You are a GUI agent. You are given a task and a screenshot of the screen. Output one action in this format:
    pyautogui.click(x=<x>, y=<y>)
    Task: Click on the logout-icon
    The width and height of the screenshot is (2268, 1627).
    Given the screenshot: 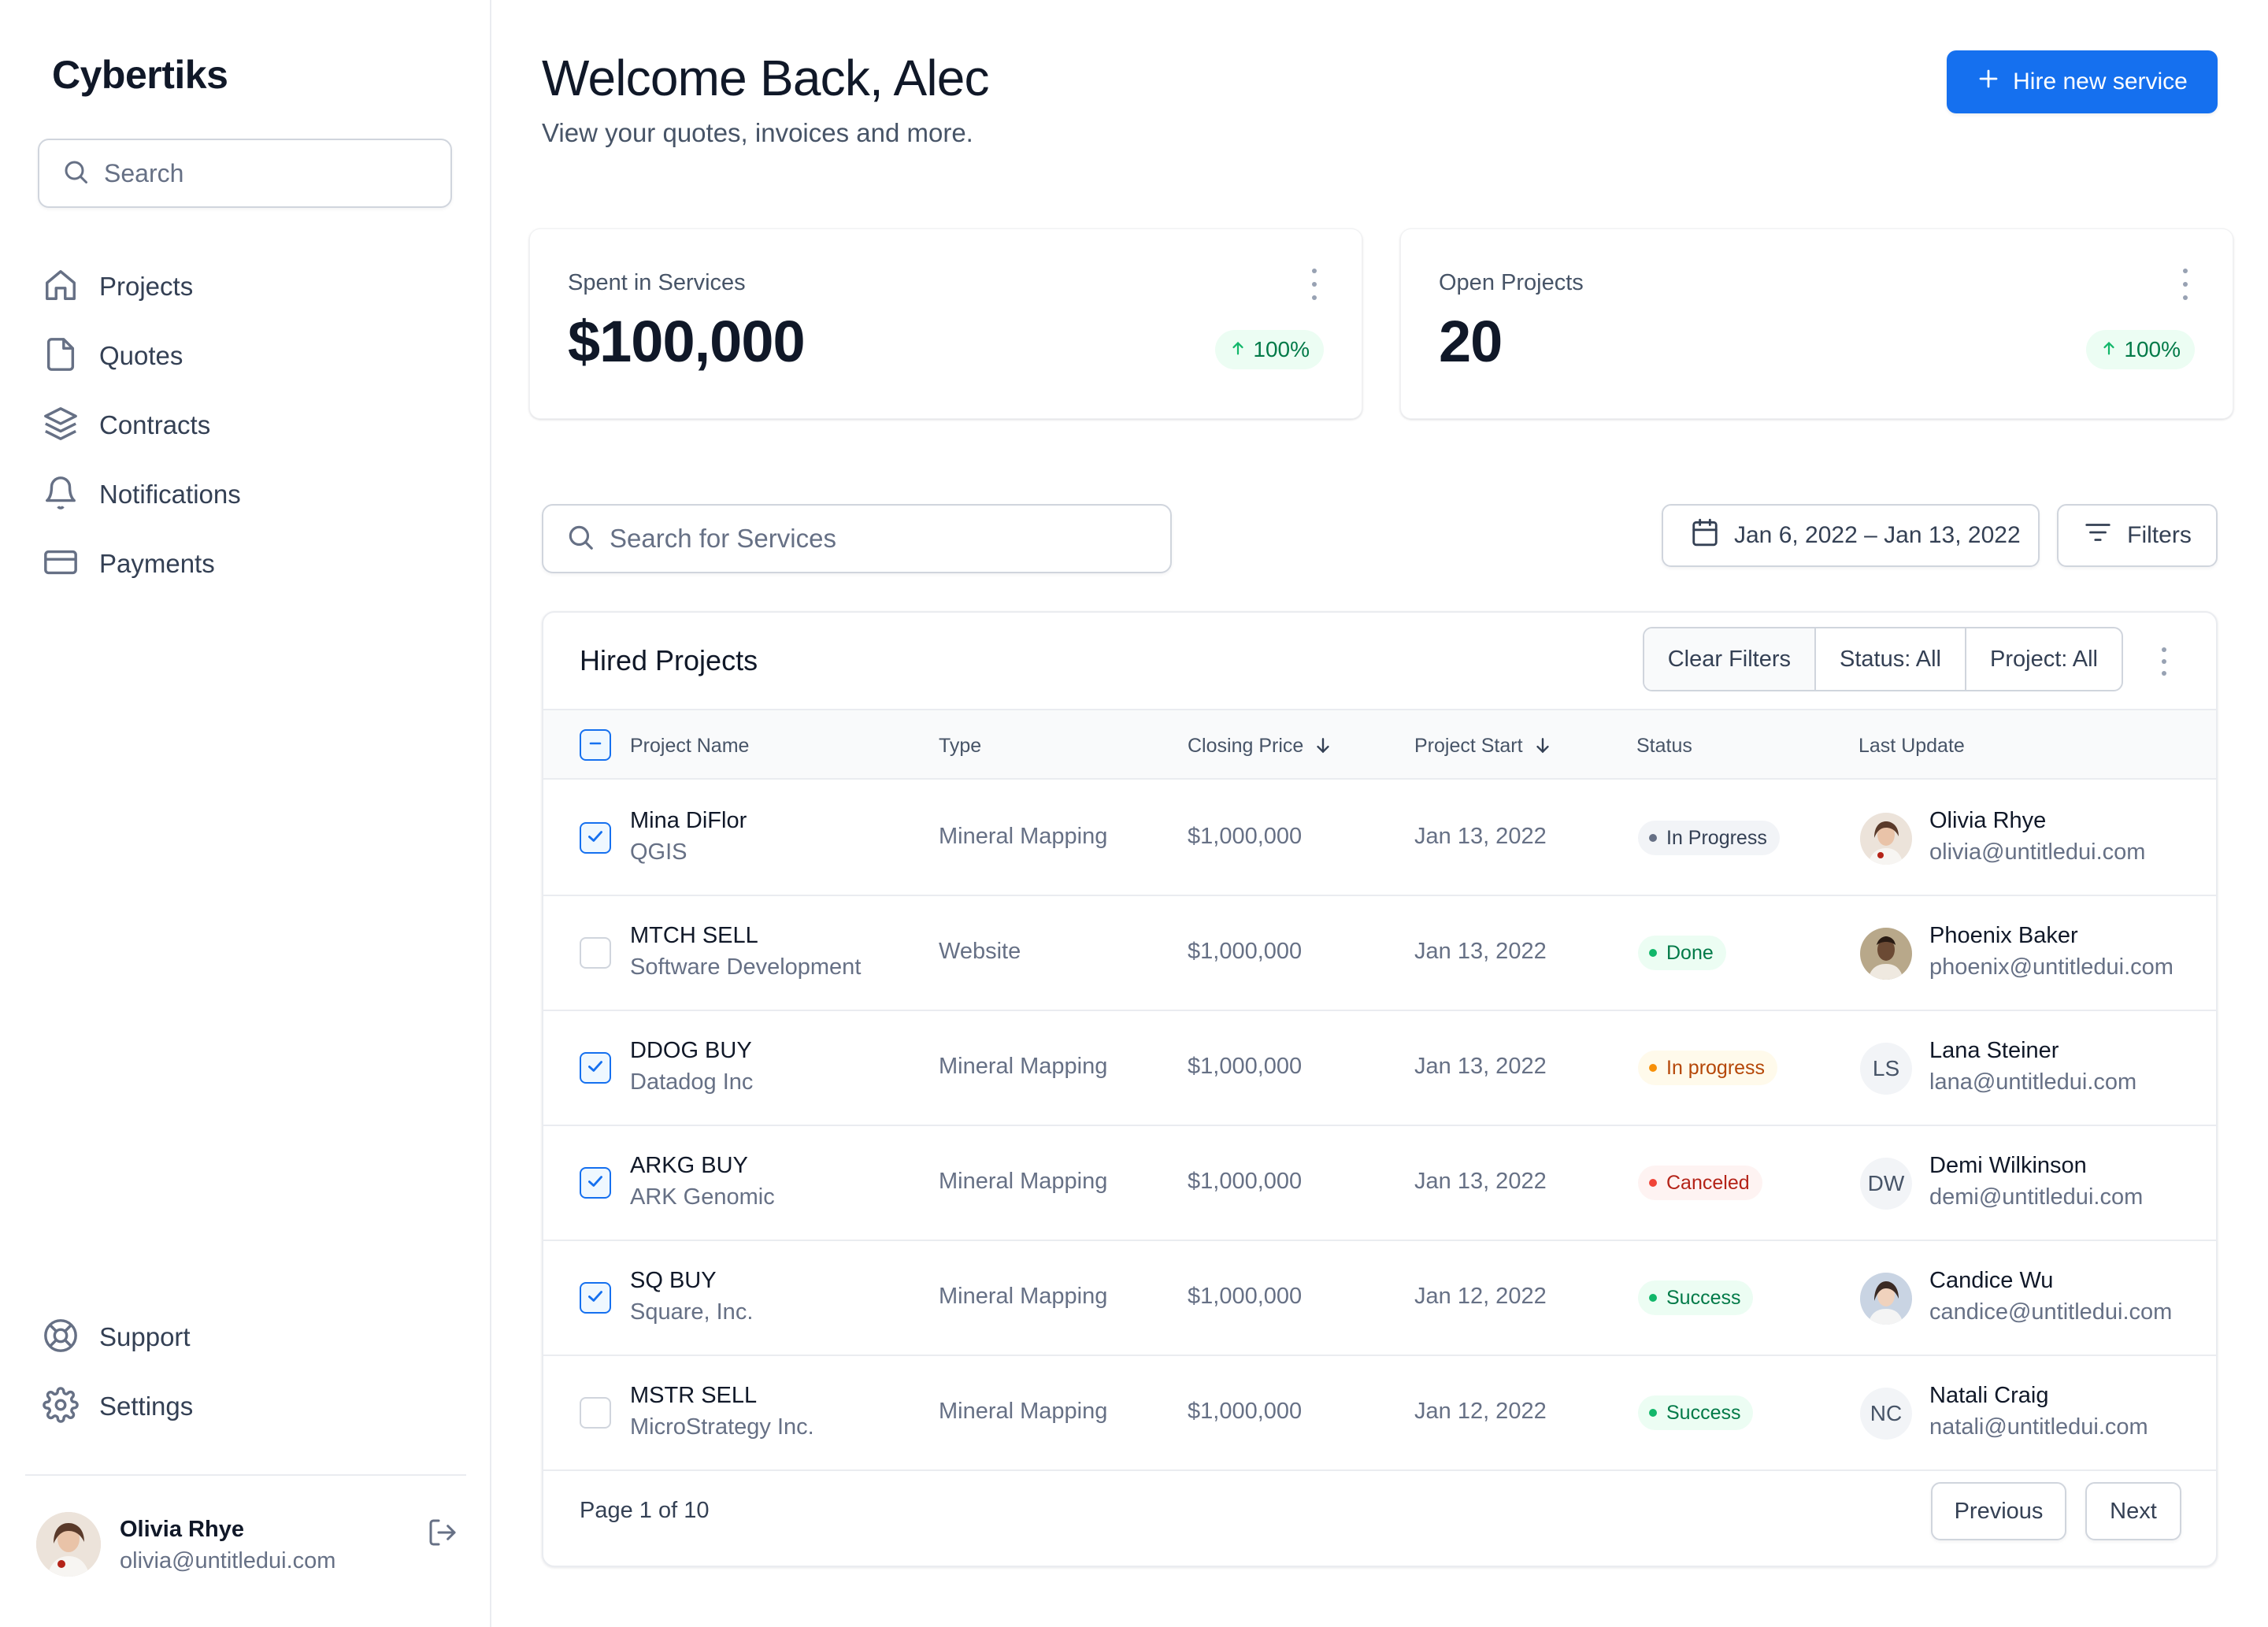 What is the action you would take?
    pyautogui.click(x=442, y=1535)
    